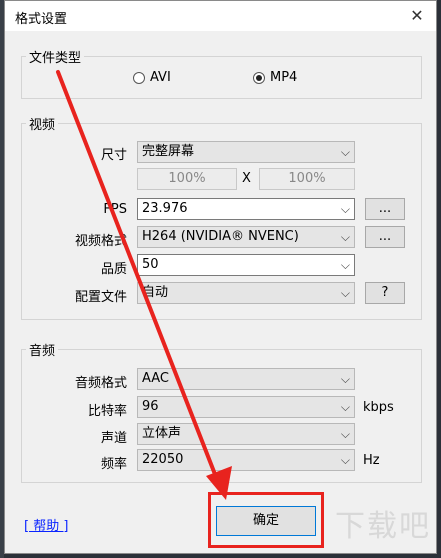 Image resolution: width=441 pixels, height=558 pixels. I want to click on size-select: 完整屏幕 ⌵, so click(246, 152).